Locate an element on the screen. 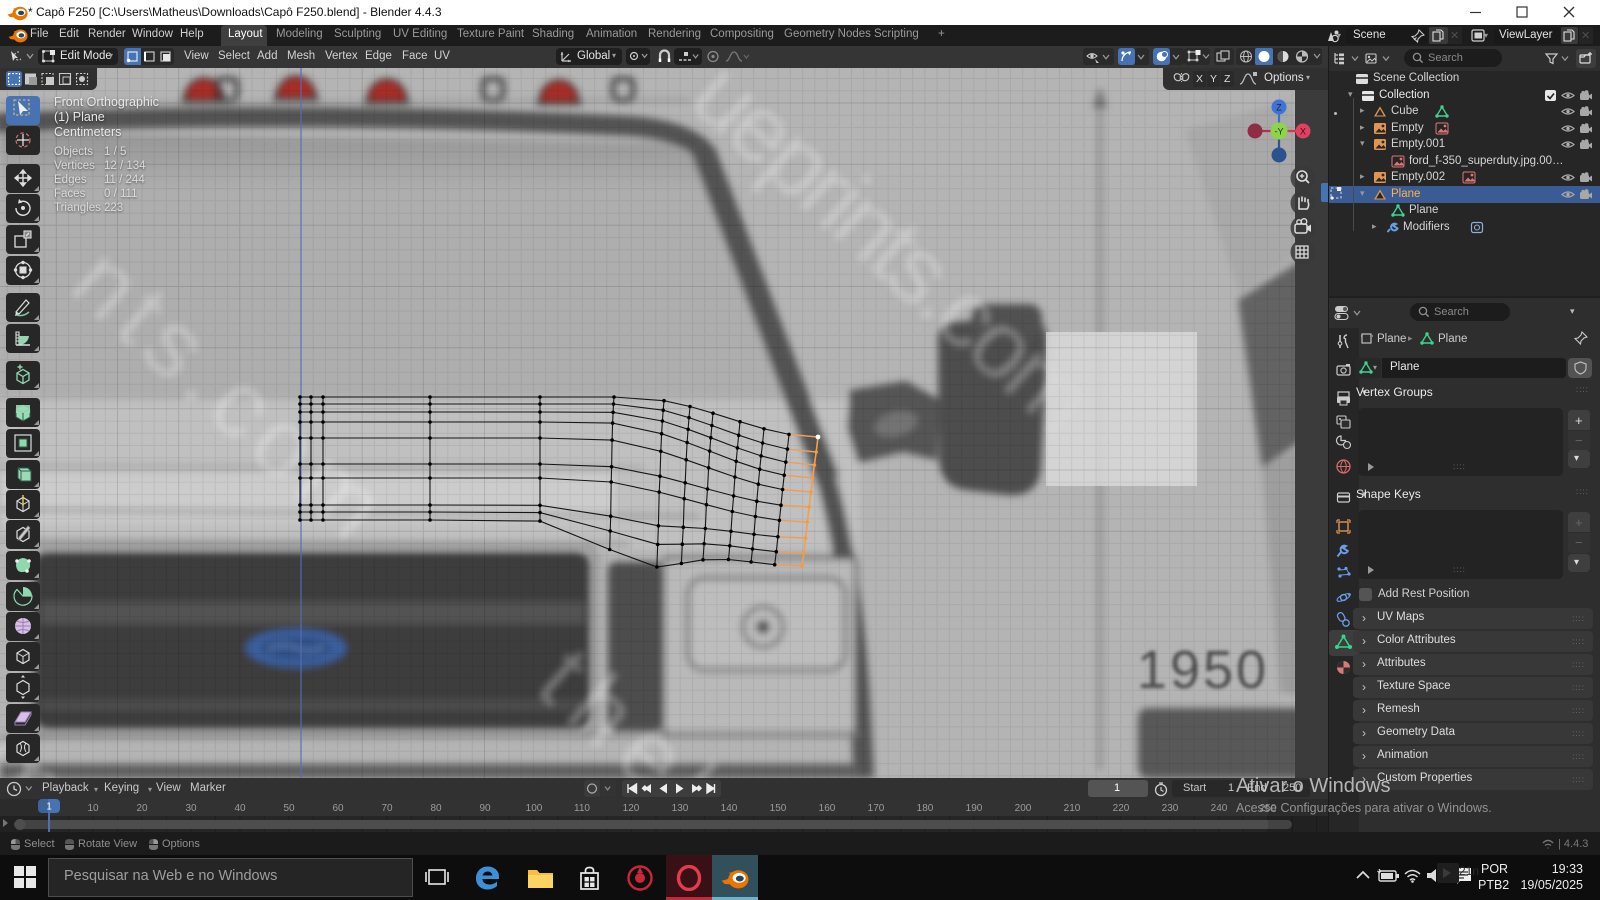  svg-text: X is located at coordinates (1303, 132).